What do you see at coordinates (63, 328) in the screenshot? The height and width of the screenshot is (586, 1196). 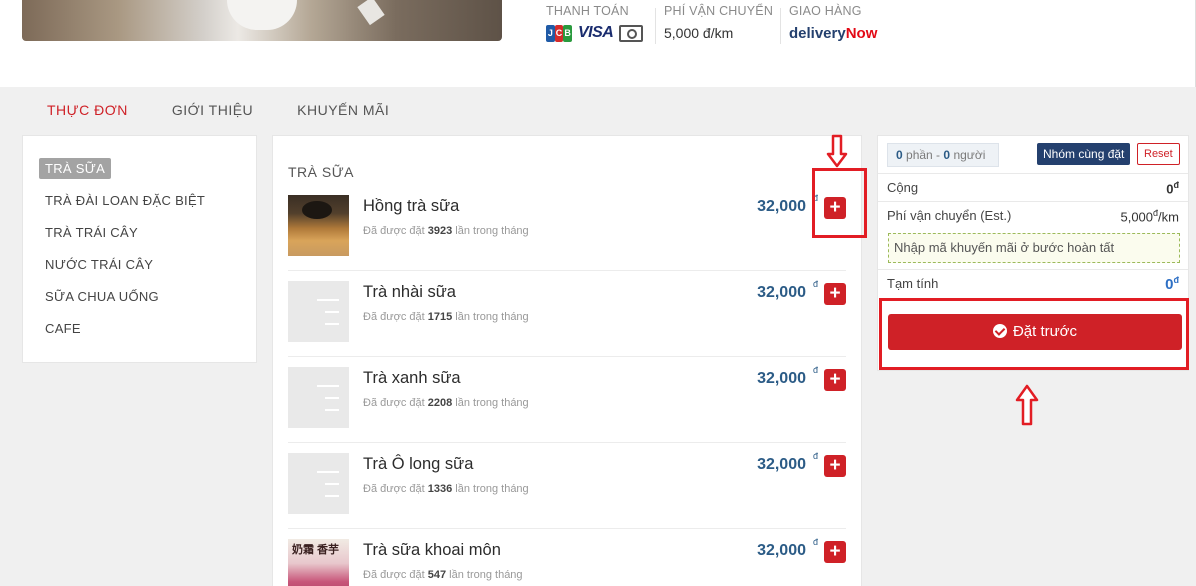 I see `category-cafe: CAFE` at bounding box center [63, 328].